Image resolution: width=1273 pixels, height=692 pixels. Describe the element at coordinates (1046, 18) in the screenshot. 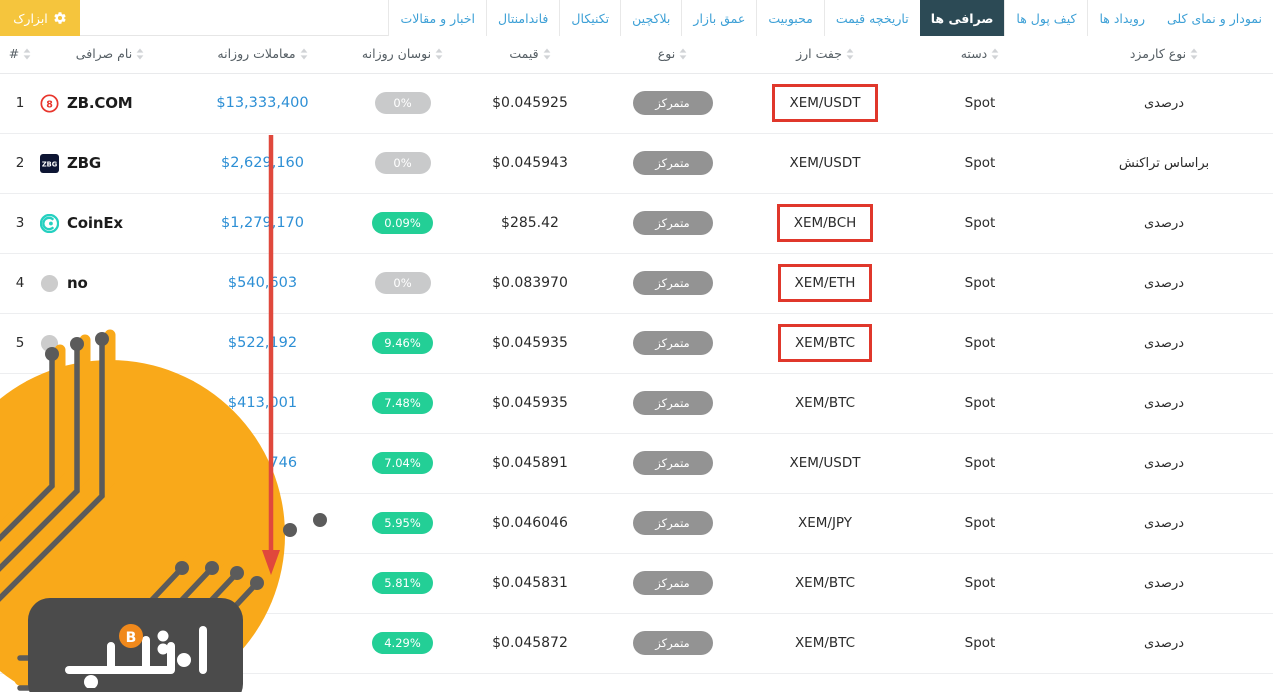

I see `nav-item-2: کیف پول ها` at that location.